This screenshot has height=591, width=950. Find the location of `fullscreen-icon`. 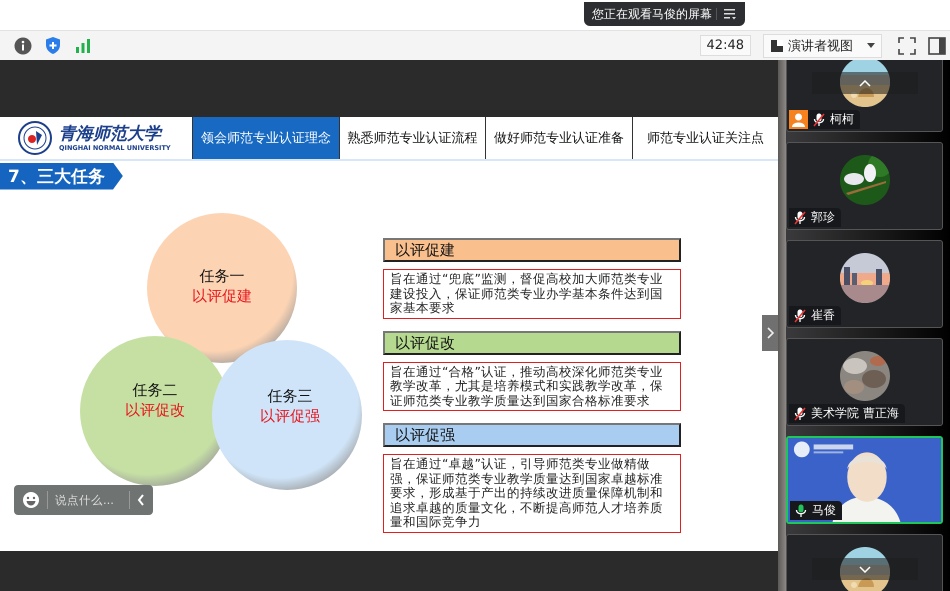

fullscreen-icon is located at coordinates (907, 45).